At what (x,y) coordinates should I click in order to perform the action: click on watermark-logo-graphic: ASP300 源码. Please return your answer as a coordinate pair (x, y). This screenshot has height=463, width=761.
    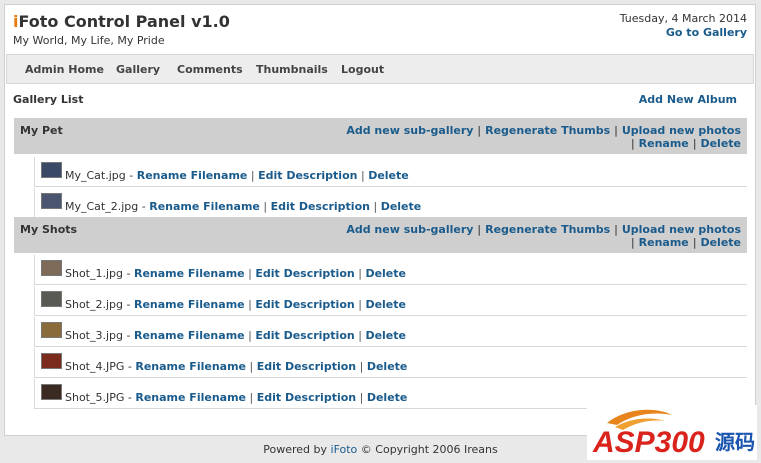
    Looking at the image, I should click on (673, 434).